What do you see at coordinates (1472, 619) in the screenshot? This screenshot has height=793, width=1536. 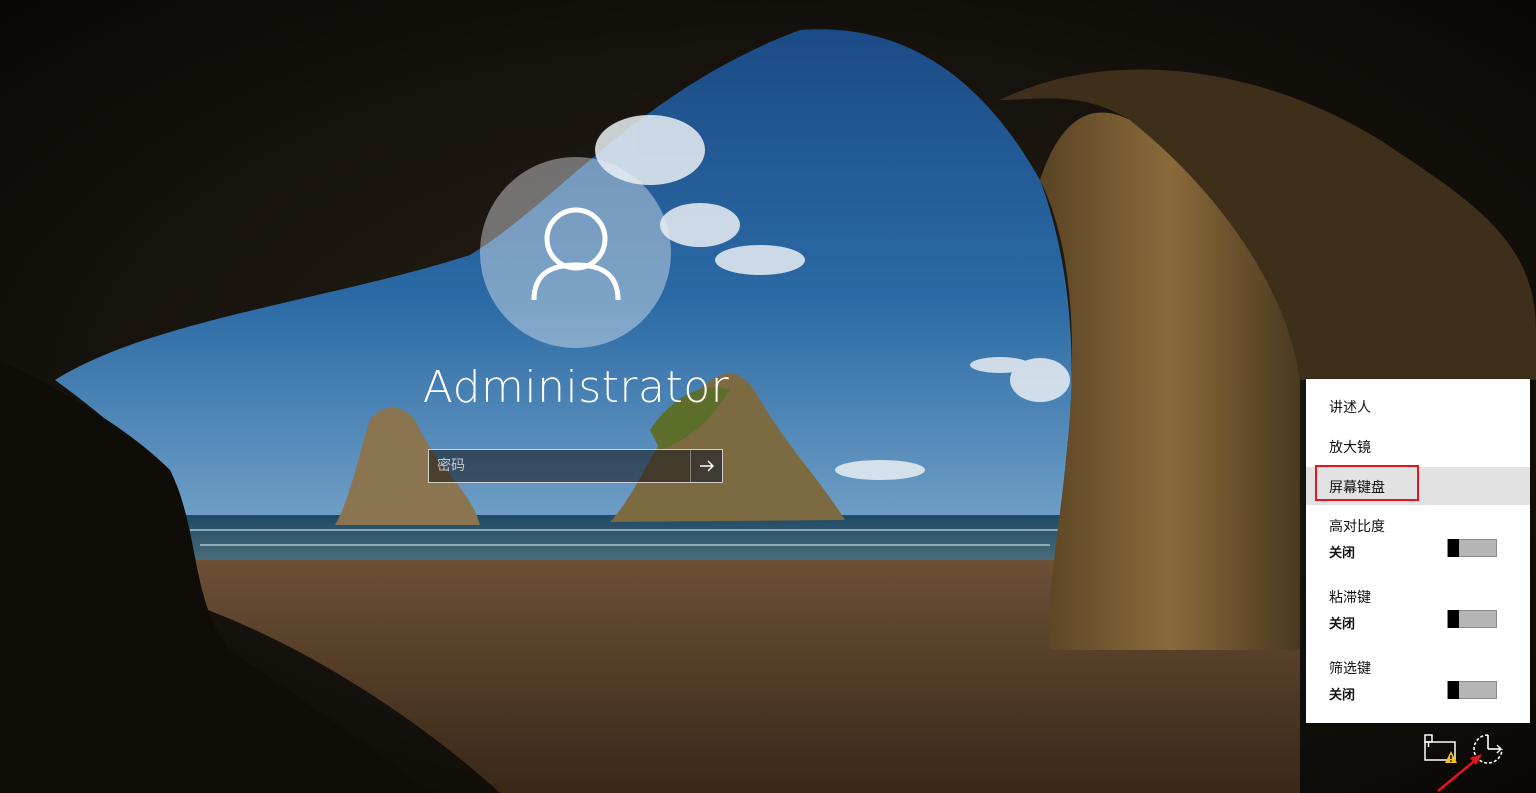 I see `sticky-keys-switch` at bounding box center [1472, 619].